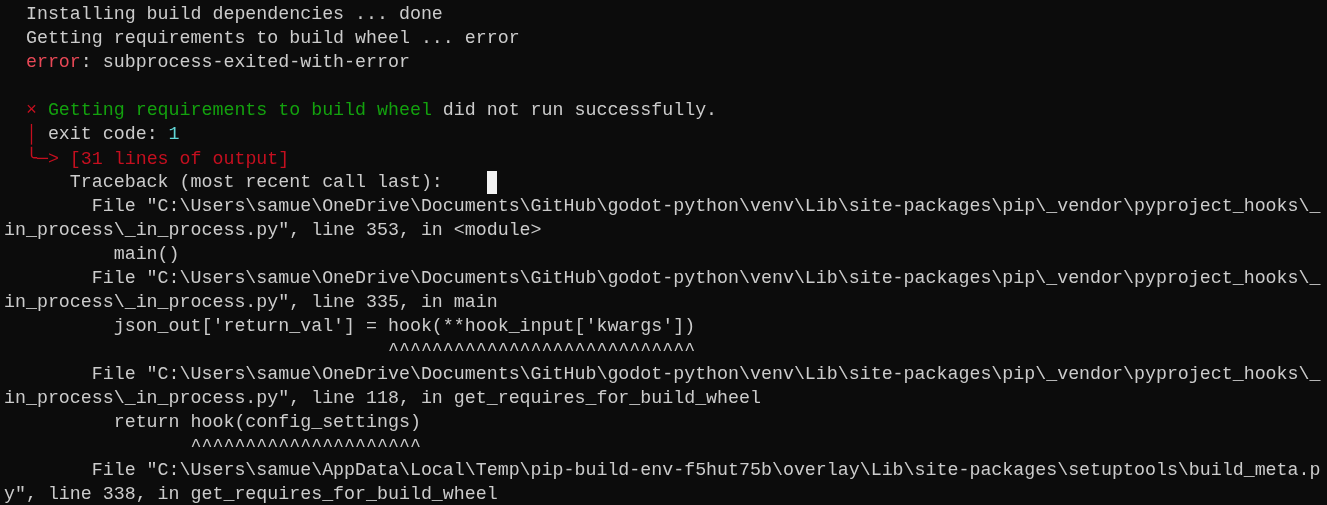  I want to click on terminal-line: main(), so click(146, 254).